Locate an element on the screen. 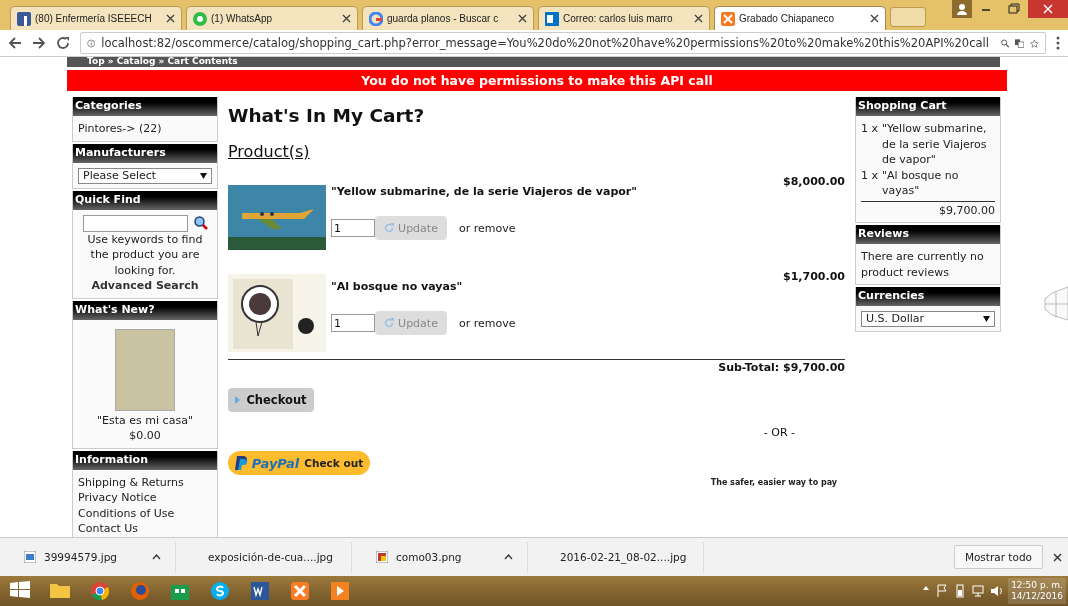 This screenshot has height=606, width=1068. browser-tab: (1) WhatsApp is located at coordinates (272, 18).